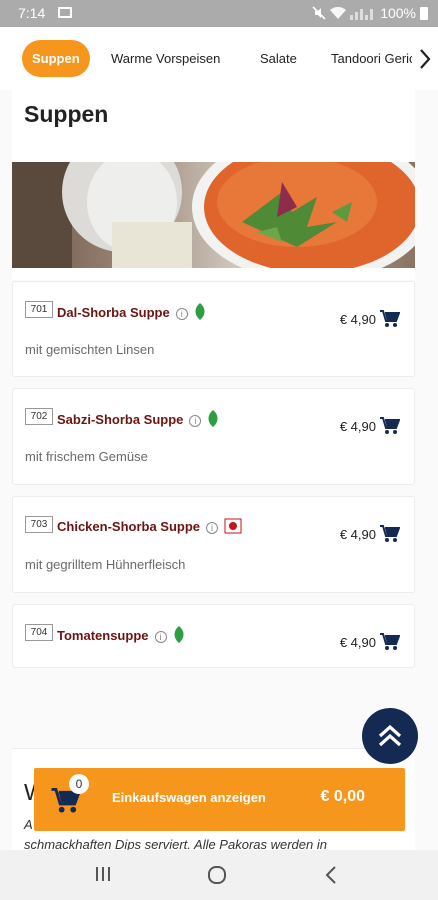 The image size is (438, 900). I want to click on tab-warme-vorspeisen: Warme Vorspeisen, so click(165, 58).